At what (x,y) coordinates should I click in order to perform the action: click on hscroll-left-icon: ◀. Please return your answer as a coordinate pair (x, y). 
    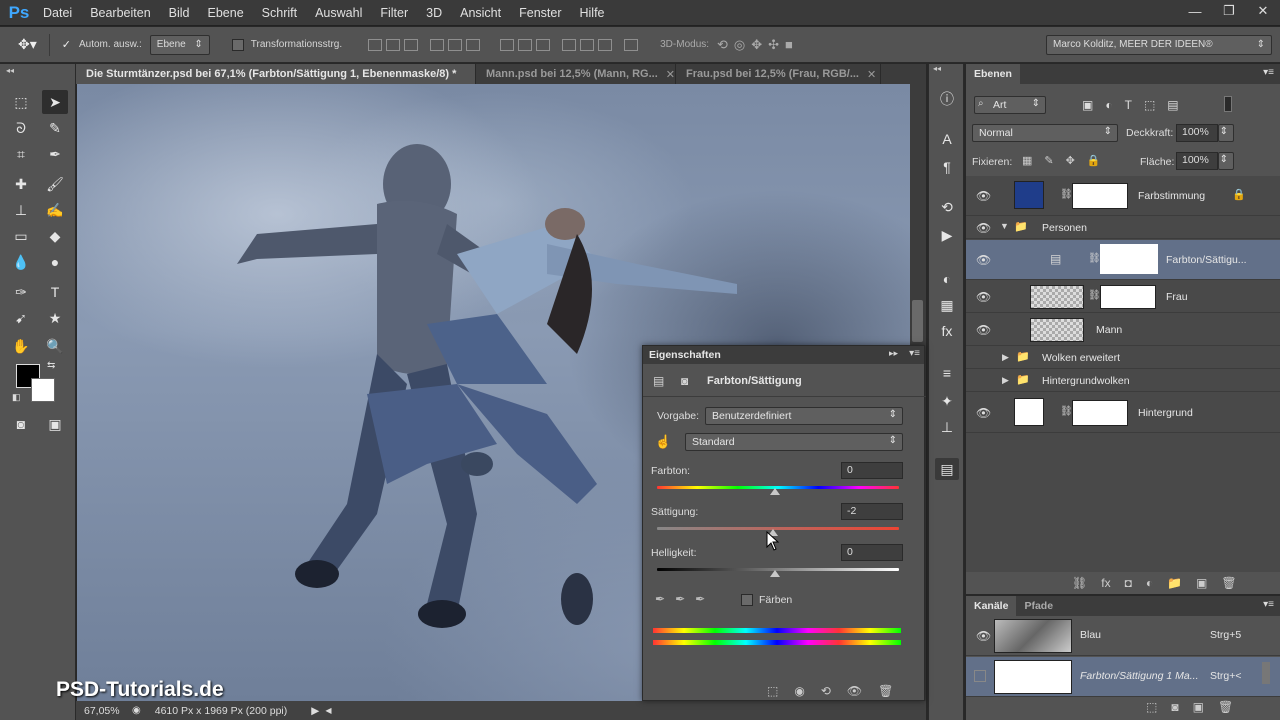
    Looking at the image, I should click on (328, 710).